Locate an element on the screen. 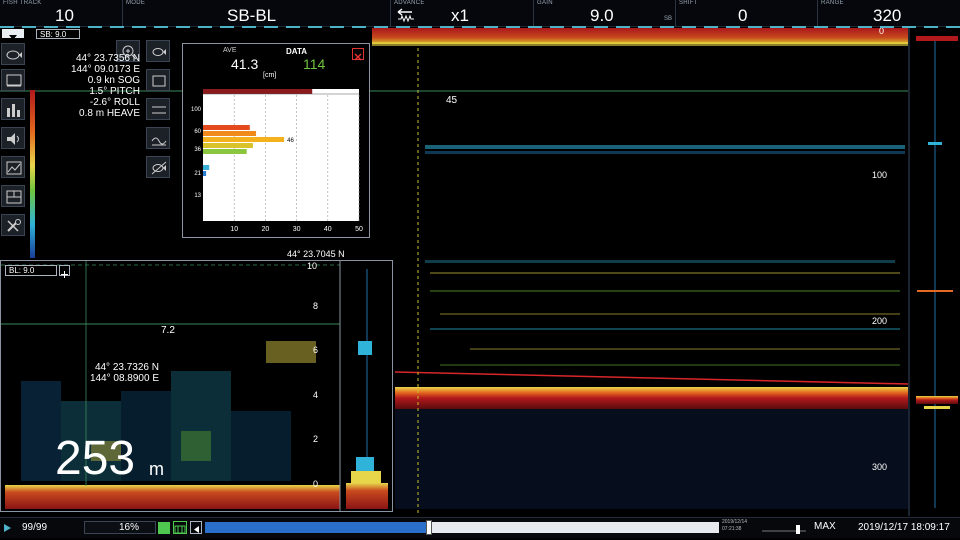 The height and width of the screenshot is (540, 960). histogram-x-tick: 10 is located at coordinates (234, 229).